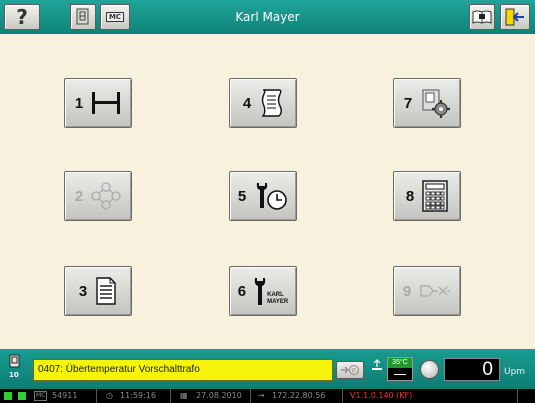 This screenshot has height=403, width=535. I want to click on time-value: 11:59:16, so click(138, 395).